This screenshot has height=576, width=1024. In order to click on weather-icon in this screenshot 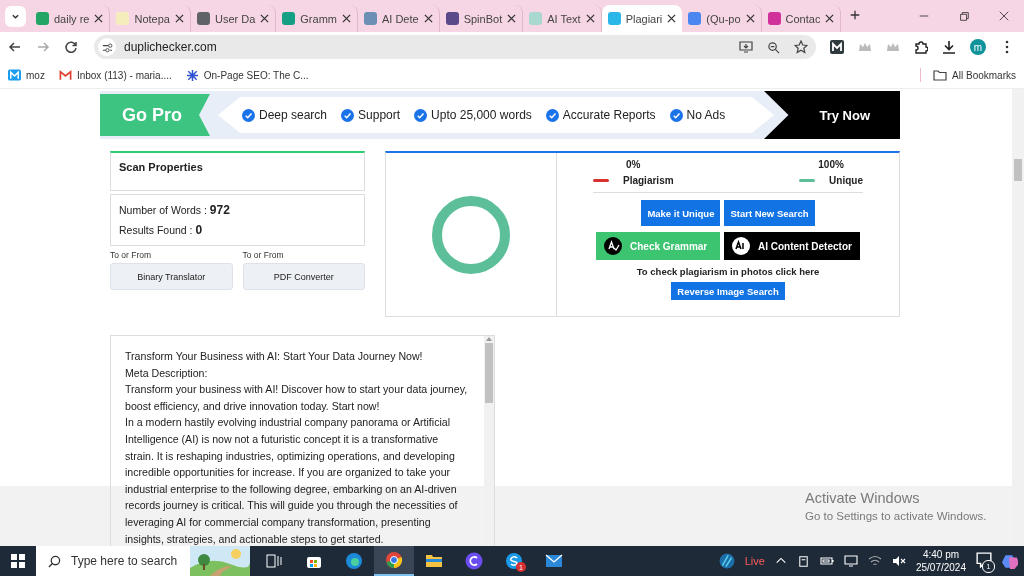, I will do `click(726, 561)`.